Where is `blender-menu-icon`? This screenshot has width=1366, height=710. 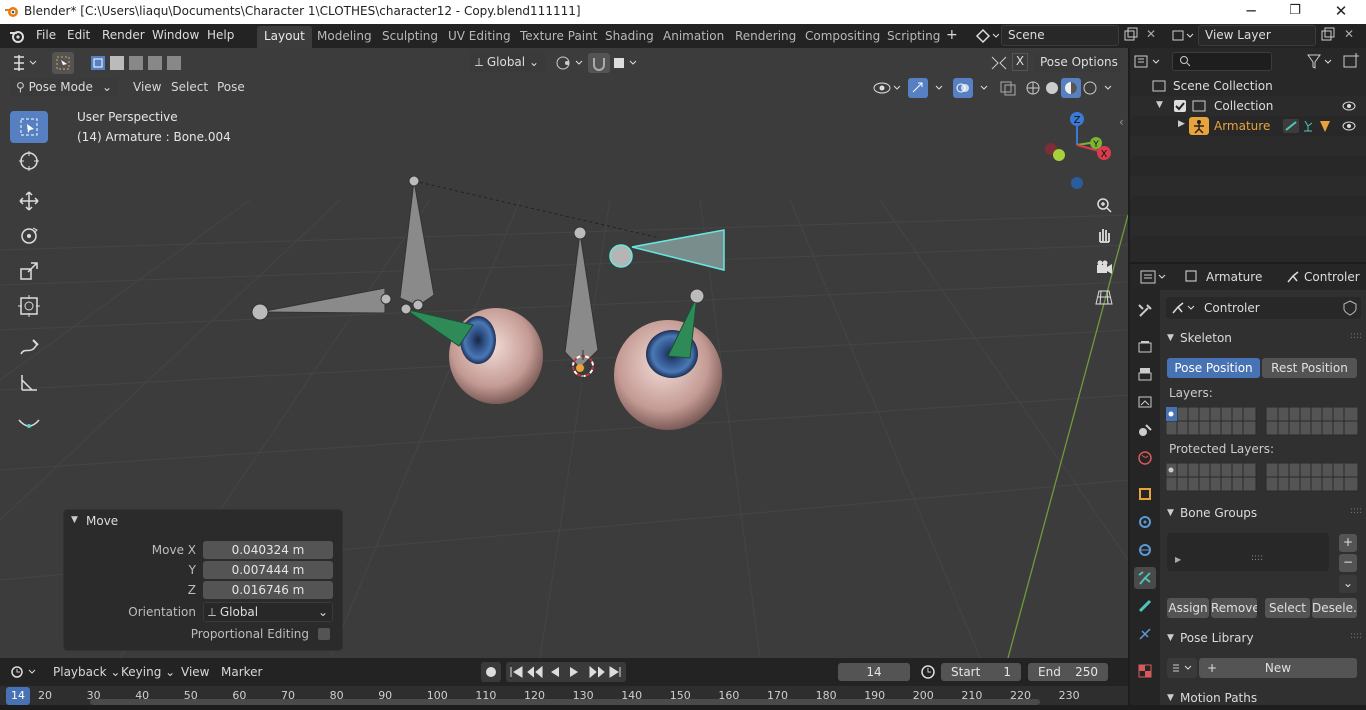
blender-menu-icon is located at coordinates (17, 36).